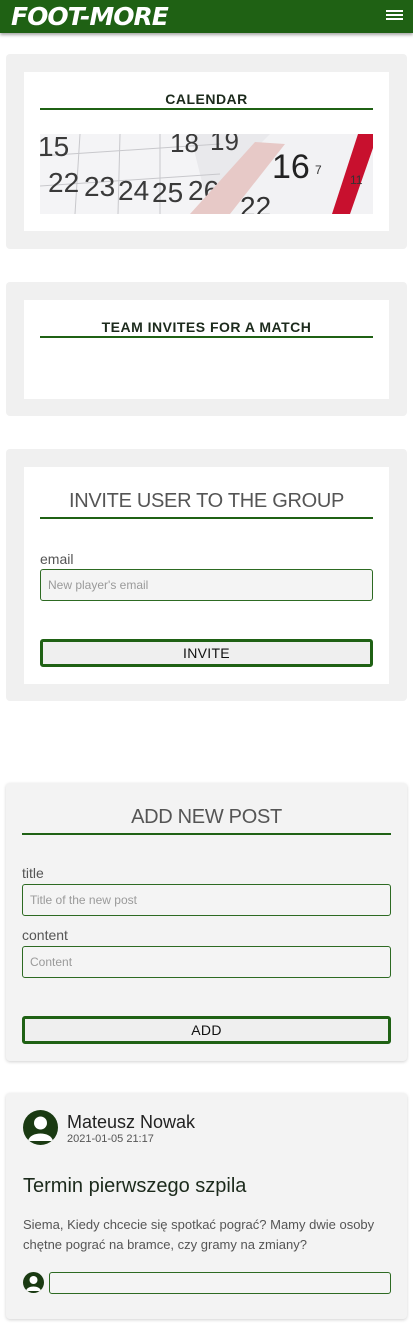 The width and height of the screenshot is (413, 1325). What do you see at coordinates (394, 17) in the screenshot?
I see `hamburger-menu-icon` at bounding box center [394, 17].